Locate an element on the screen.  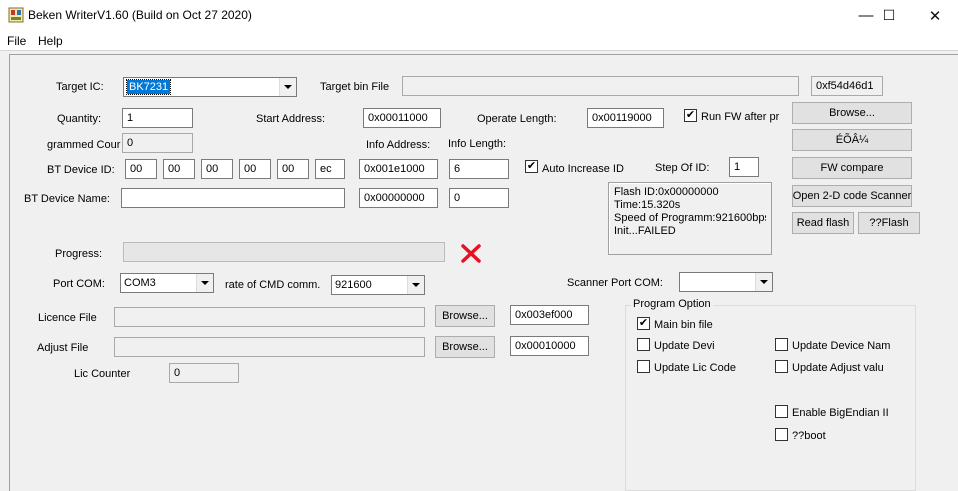
baud-rate-label: rate of CMD comm. is located at coordinates (273, 285).